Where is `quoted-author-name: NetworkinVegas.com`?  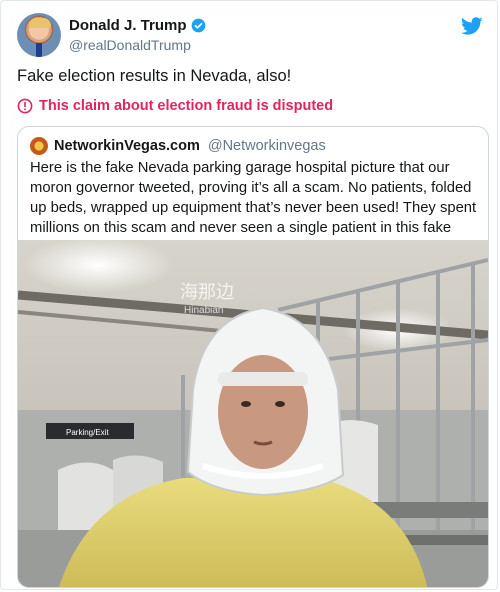 quoted-author-name: NetworkinVegas.com is located at coordinates (127, 146).